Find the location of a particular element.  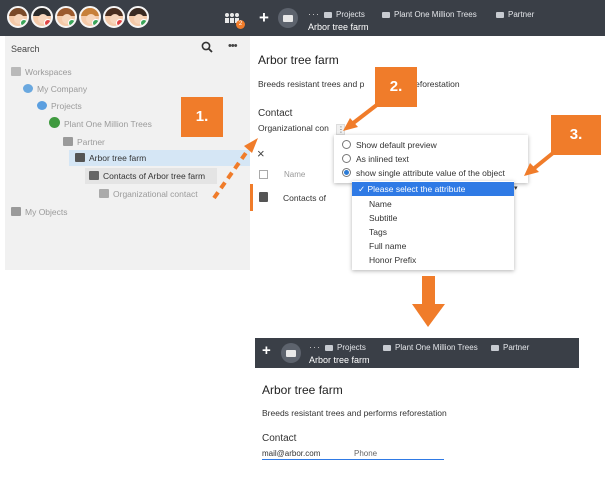

result-phone: Phone is located at coordinates (366, 453).